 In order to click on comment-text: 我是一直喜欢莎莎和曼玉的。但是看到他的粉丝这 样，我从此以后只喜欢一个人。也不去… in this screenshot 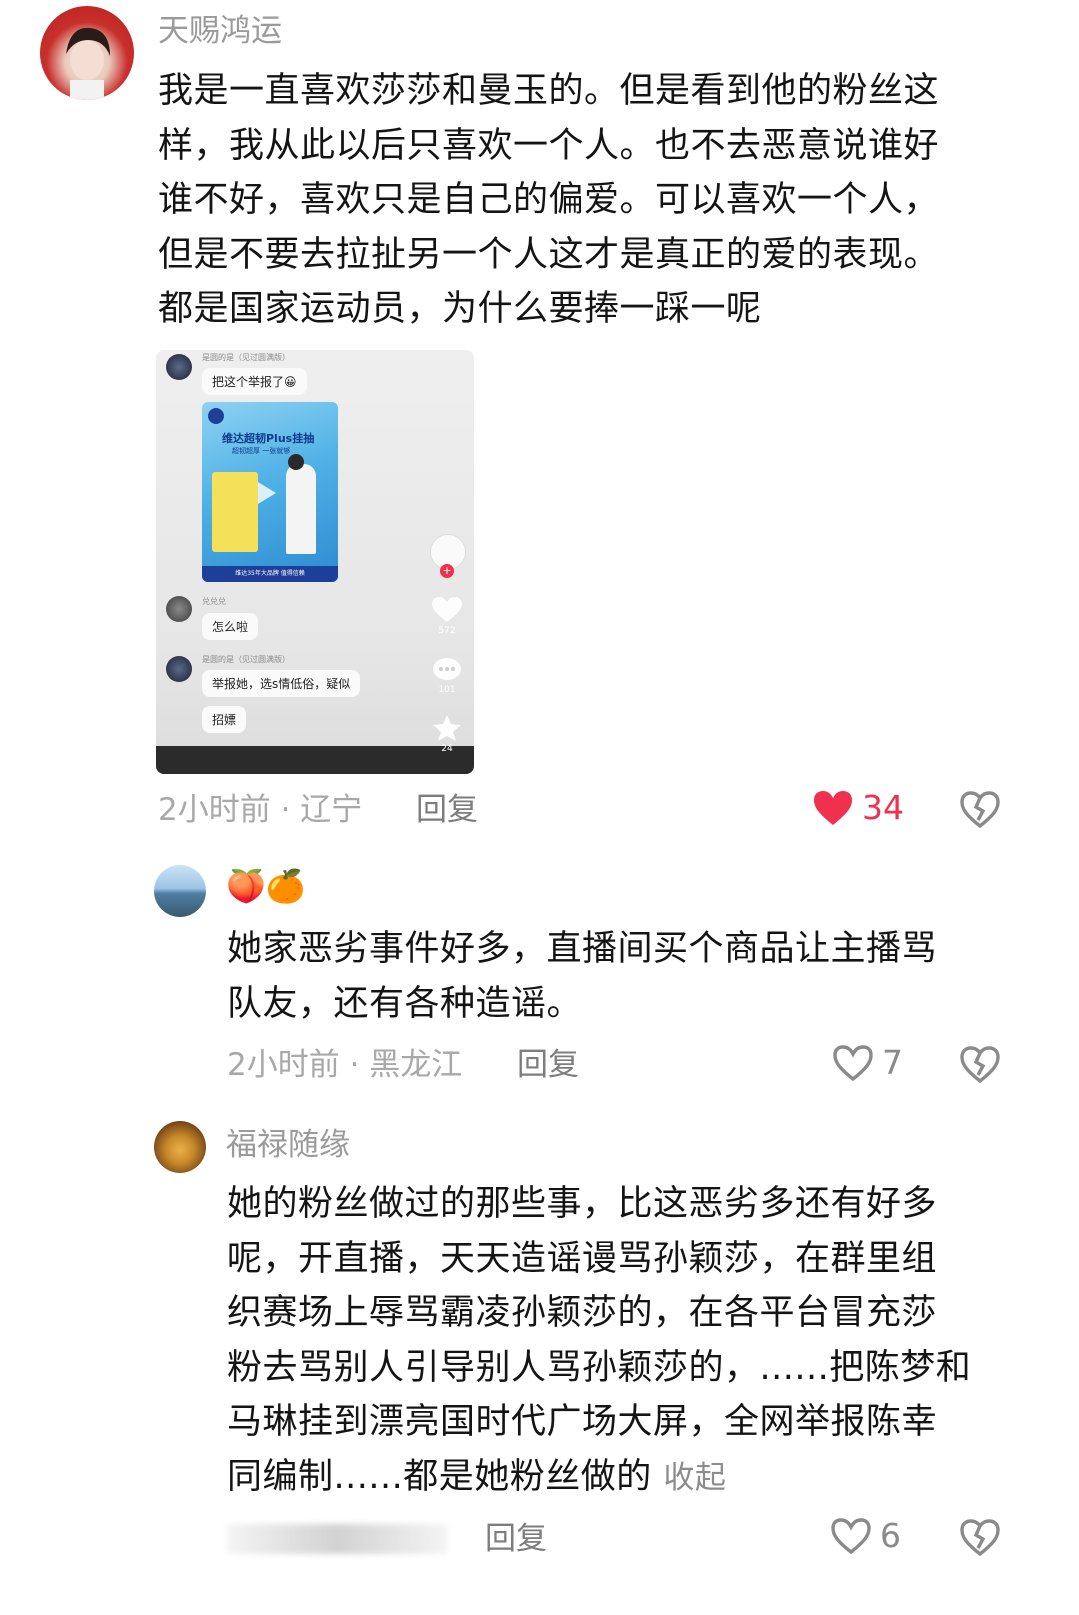, I will do `click(549, 200)`.